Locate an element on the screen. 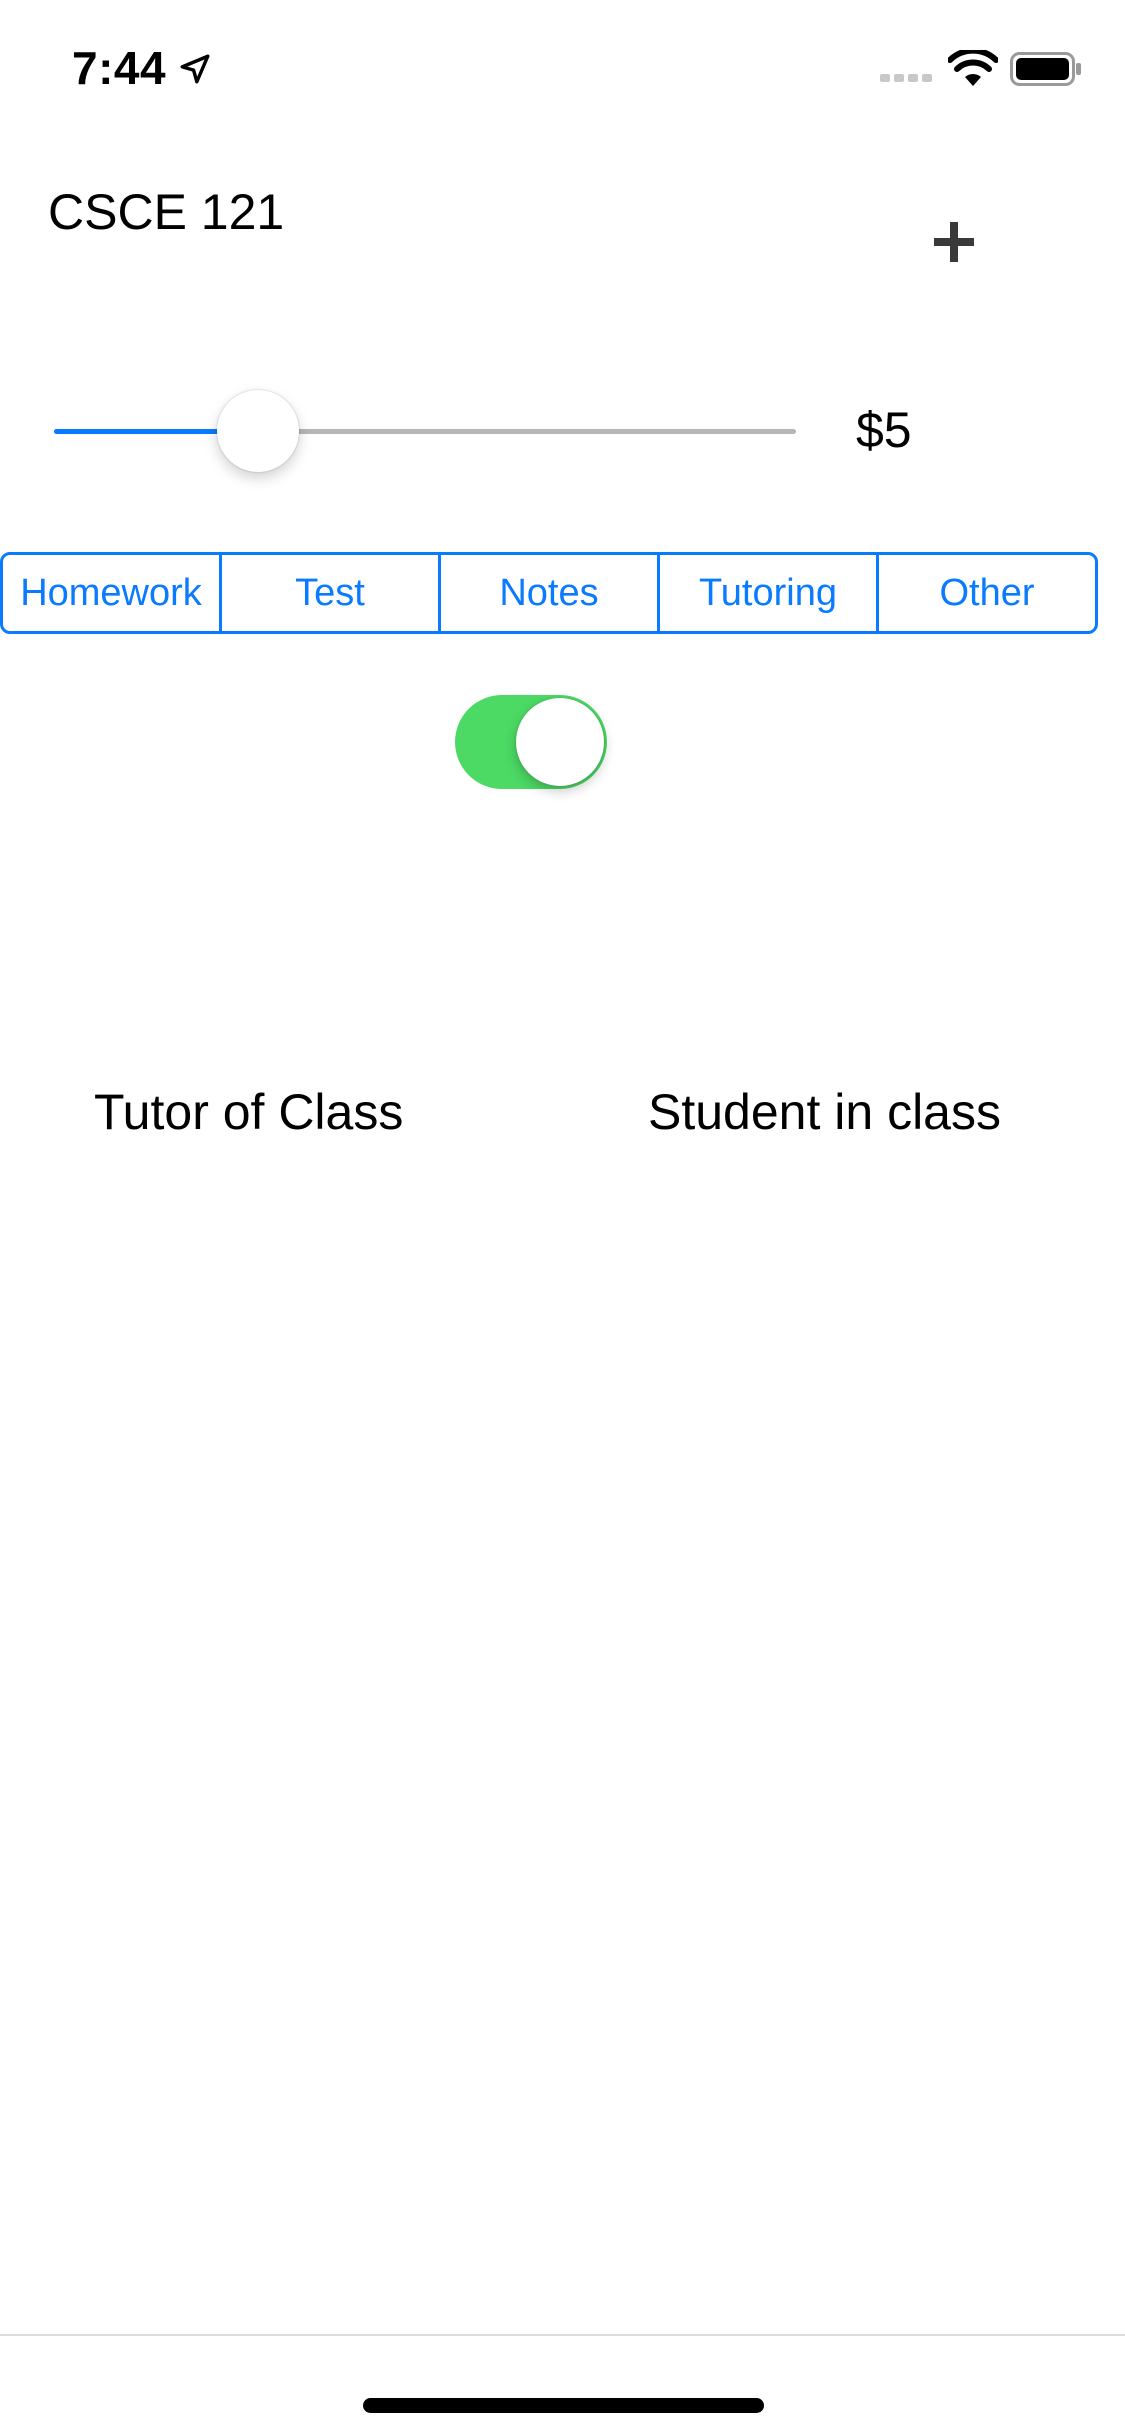 The image size is (1125, 2436). role-toggle is located at coordinates (531, 742).